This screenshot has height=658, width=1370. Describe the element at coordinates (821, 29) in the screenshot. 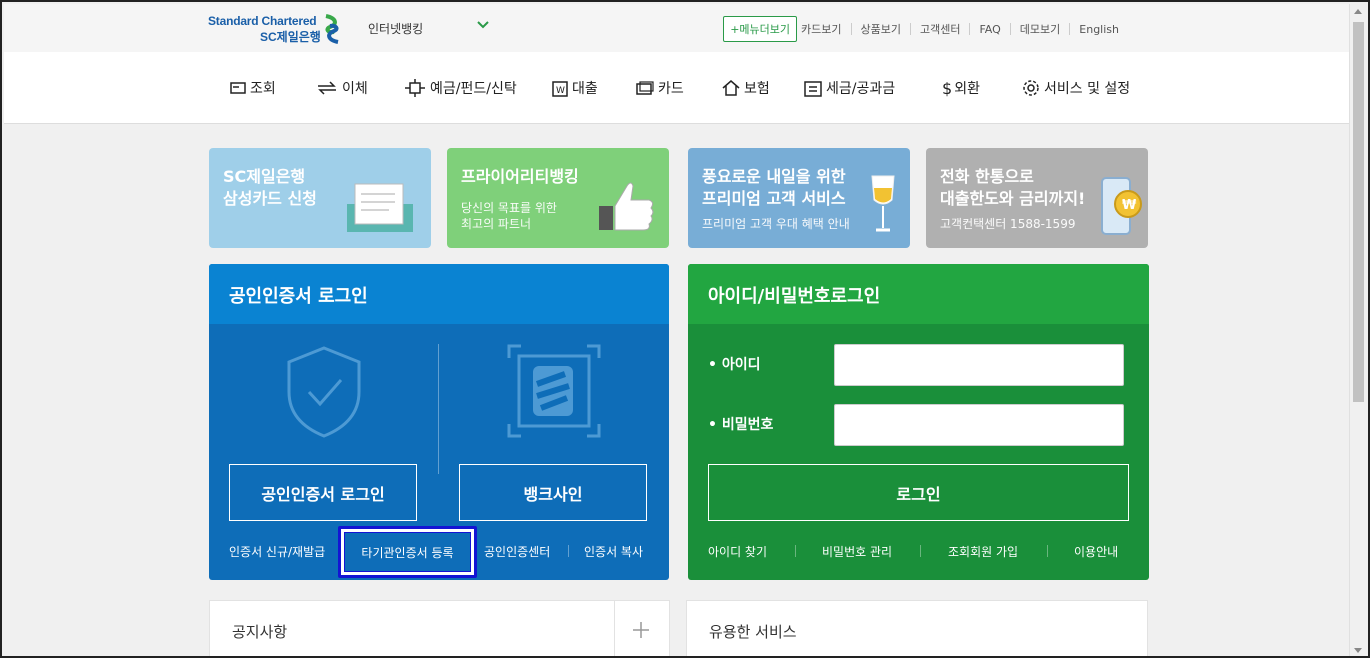

I see `link-cards: 카드보기` at that location.